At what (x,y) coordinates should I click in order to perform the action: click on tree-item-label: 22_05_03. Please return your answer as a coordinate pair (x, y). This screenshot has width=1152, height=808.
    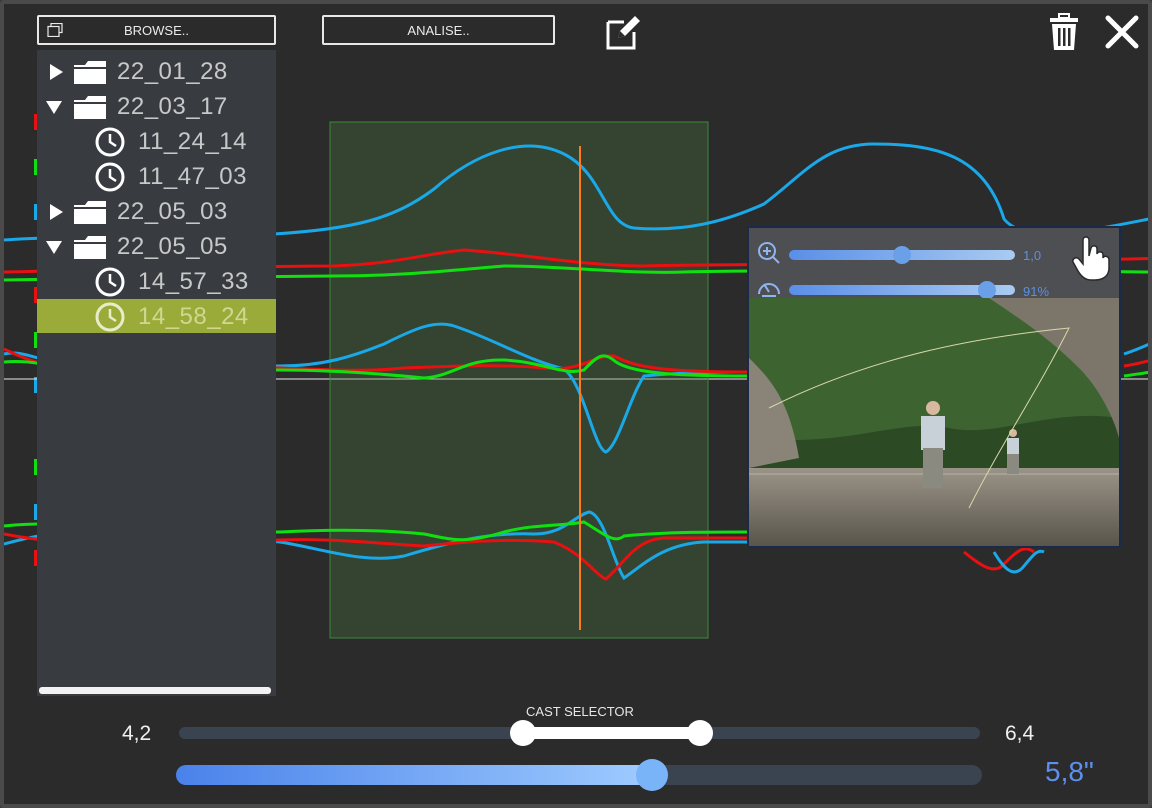
    Looking at the image, I should click on (172, 211).